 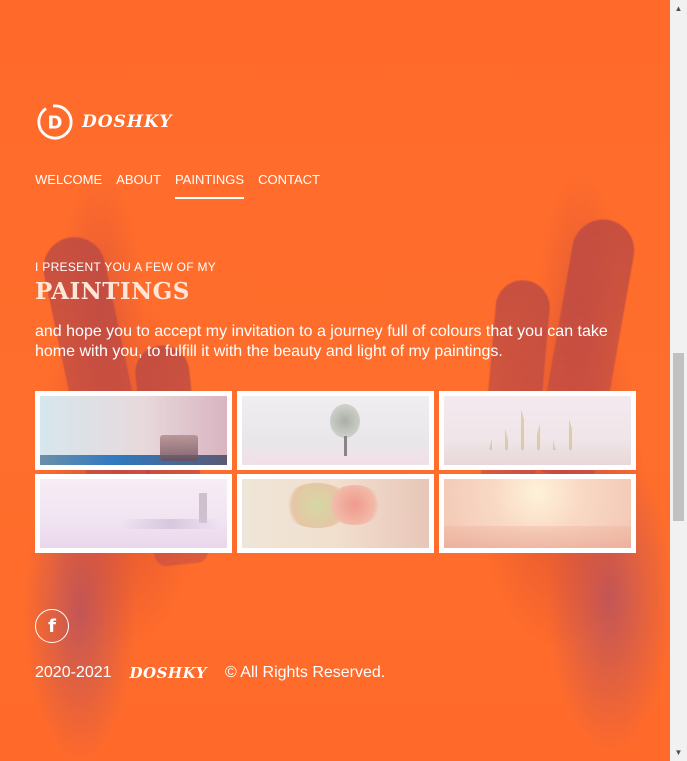 I want to click on vertical-scrollbar: ▲ ▼, so click(x=678, y=380).